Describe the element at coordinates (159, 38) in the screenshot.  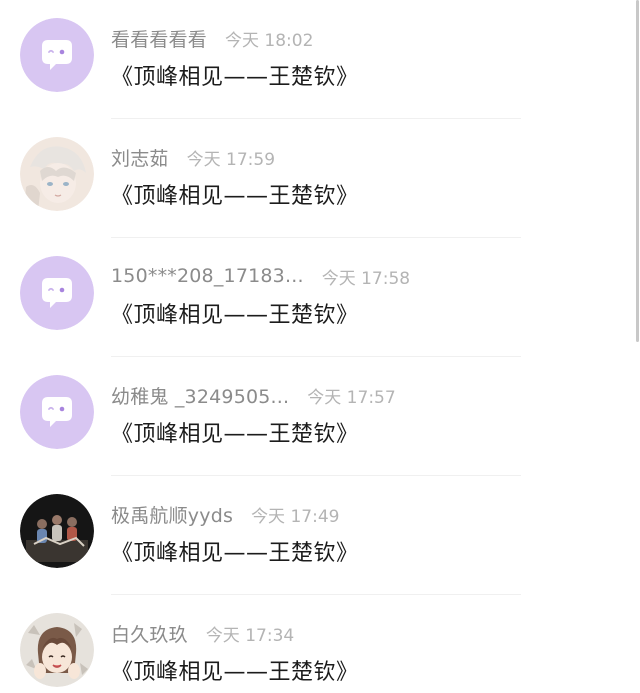
I see `username: 看看看看看` at that location.